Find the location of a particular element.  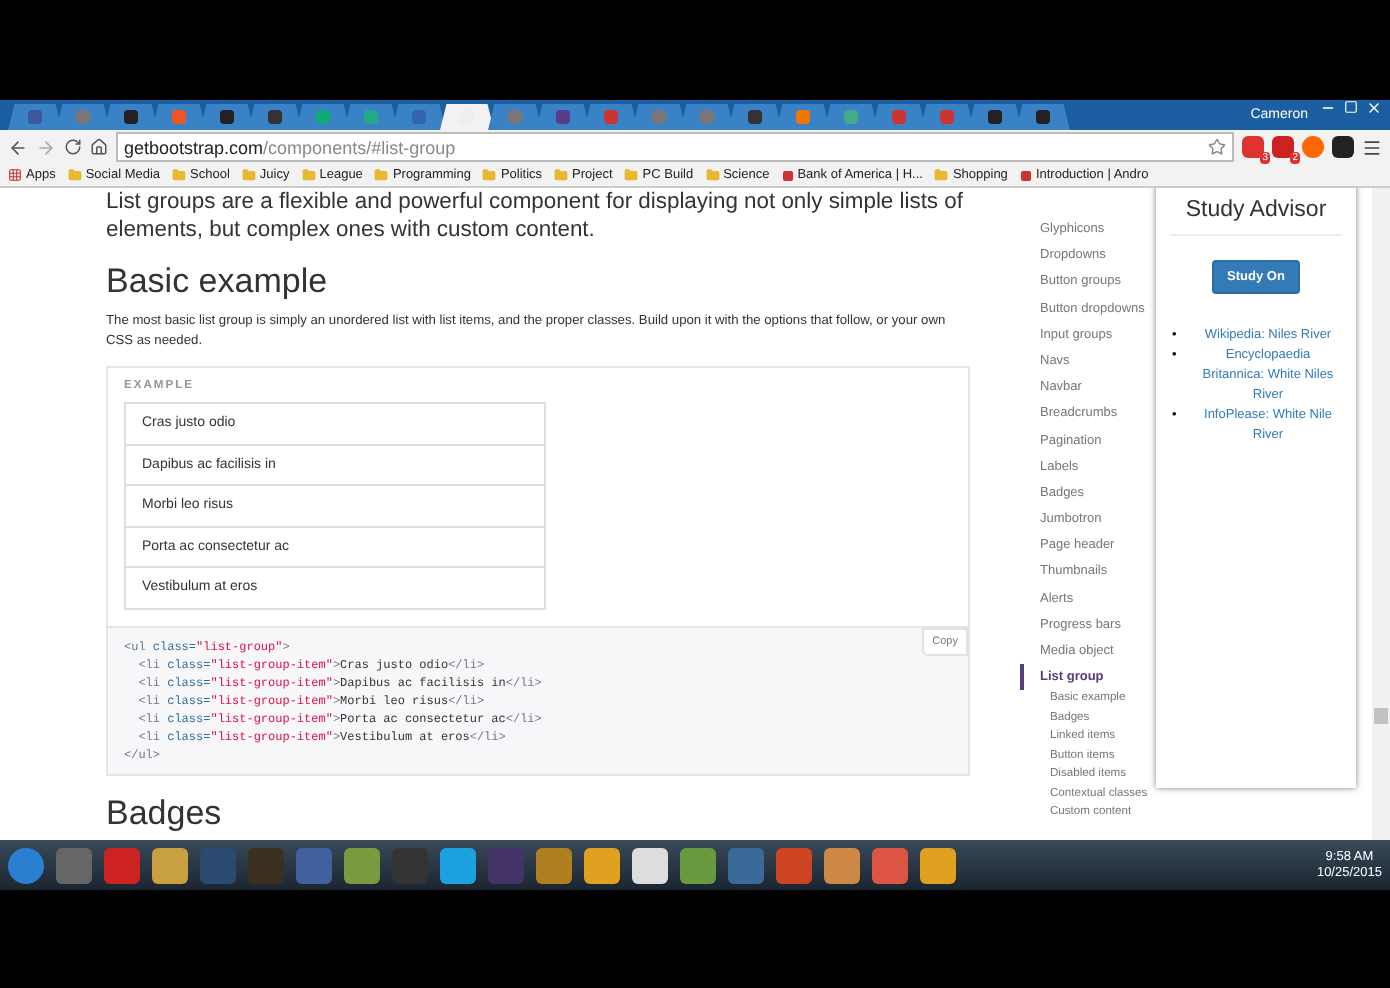

forward-icon is located at coordinates (46, 147).